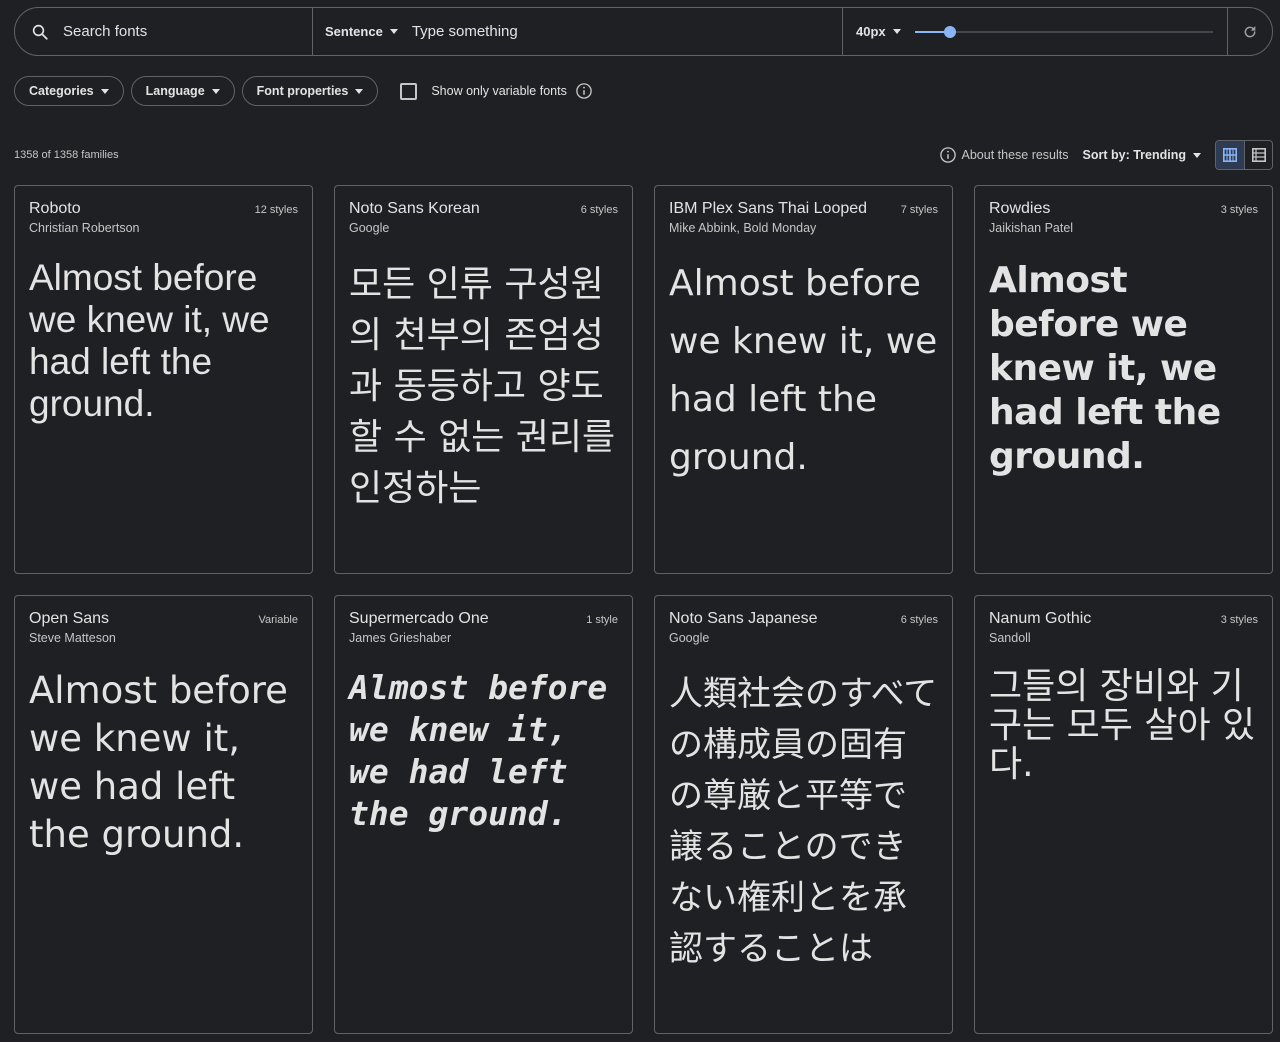 The image size is (1280, 1042). What do you see at coordinates (1122, 725) in the screenshot?
I see `font-sample-text: 그들의 장비와 기구는 모두 살아 있다.` at bounding box center [1122, 725].